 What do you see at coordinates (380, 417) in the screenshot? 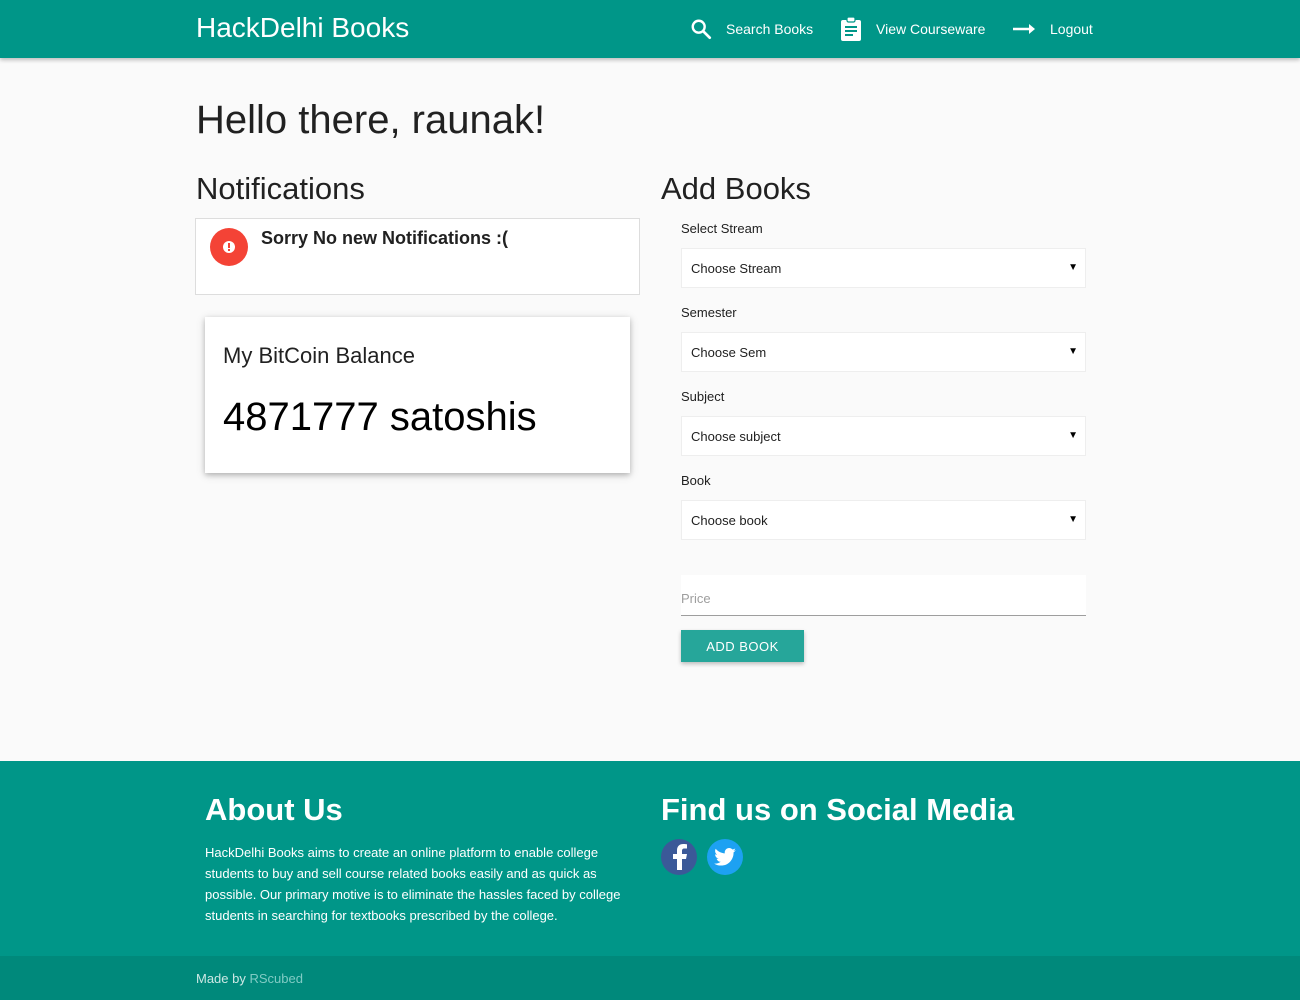
I see `balance-value: 4871777 satoshis` at bounding box center [380, 417].